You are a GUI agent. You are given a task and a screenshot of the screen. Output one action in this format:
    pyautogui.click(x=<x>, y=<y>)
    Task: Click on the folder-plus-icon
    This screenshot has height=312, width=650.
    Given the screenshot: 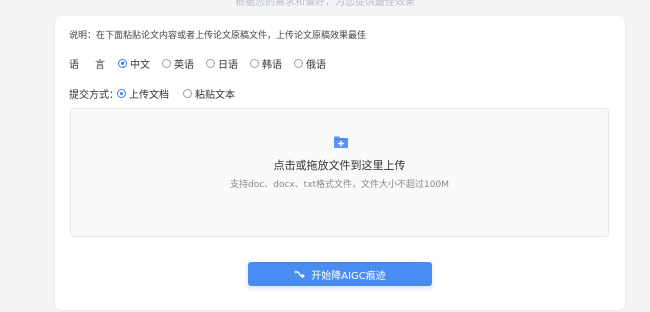 What is the action you would take?
    pyautogui.click(x=341, y=142)
    